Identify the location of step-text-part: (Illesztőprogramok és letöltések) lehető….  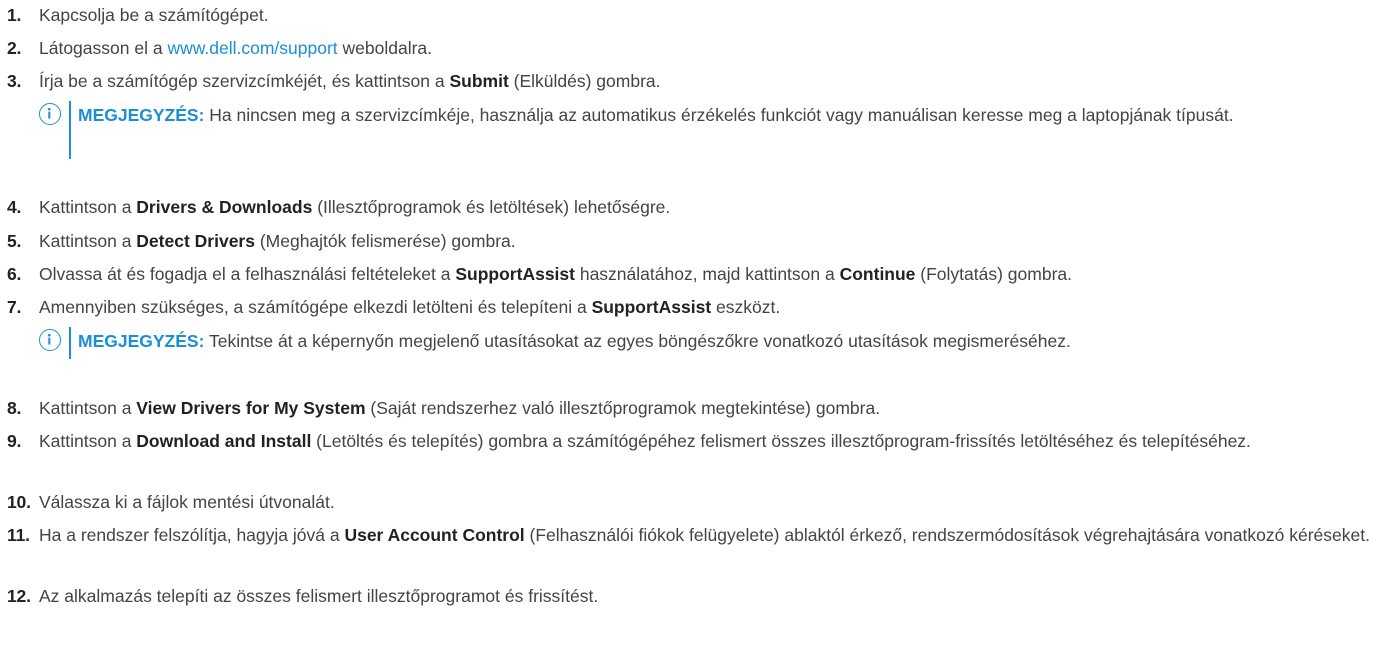
(491, 207).